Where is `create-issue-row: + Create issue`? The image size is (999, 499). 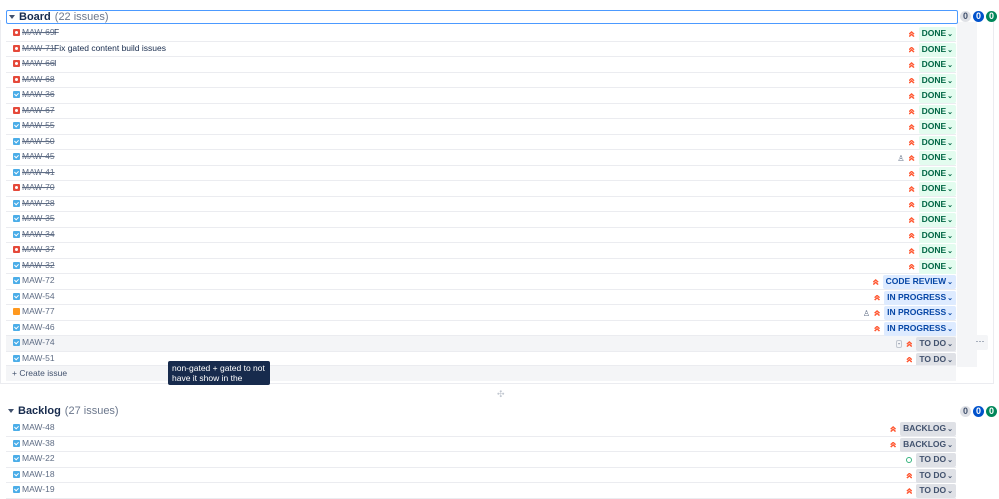
create-issue-row: + Create issue is located at coordinates (481, 373).